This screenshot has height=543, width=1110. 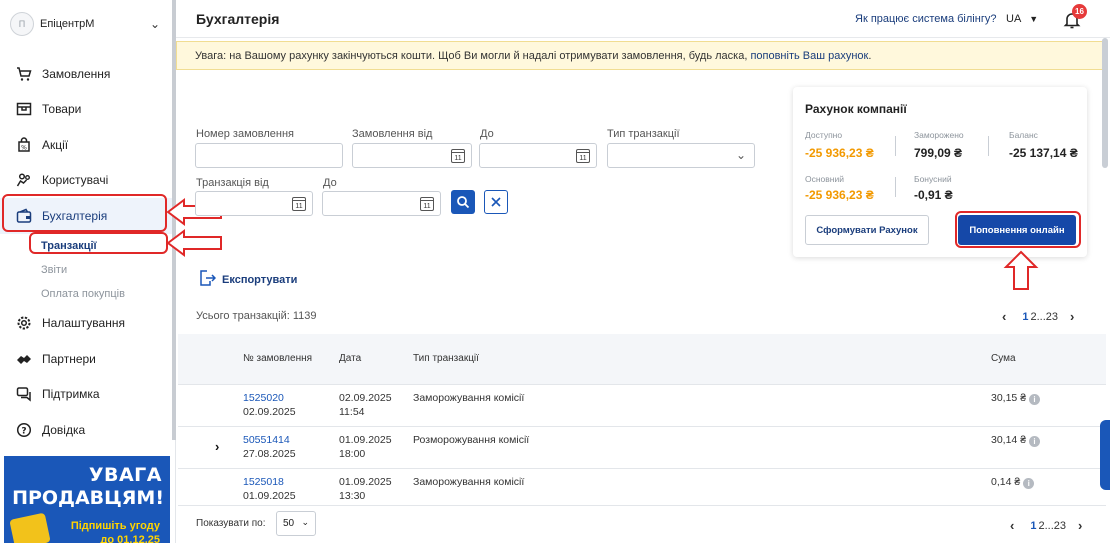 I want to click on topup-online-button: Поповнення онлайн, so click(x=1017, y=230).